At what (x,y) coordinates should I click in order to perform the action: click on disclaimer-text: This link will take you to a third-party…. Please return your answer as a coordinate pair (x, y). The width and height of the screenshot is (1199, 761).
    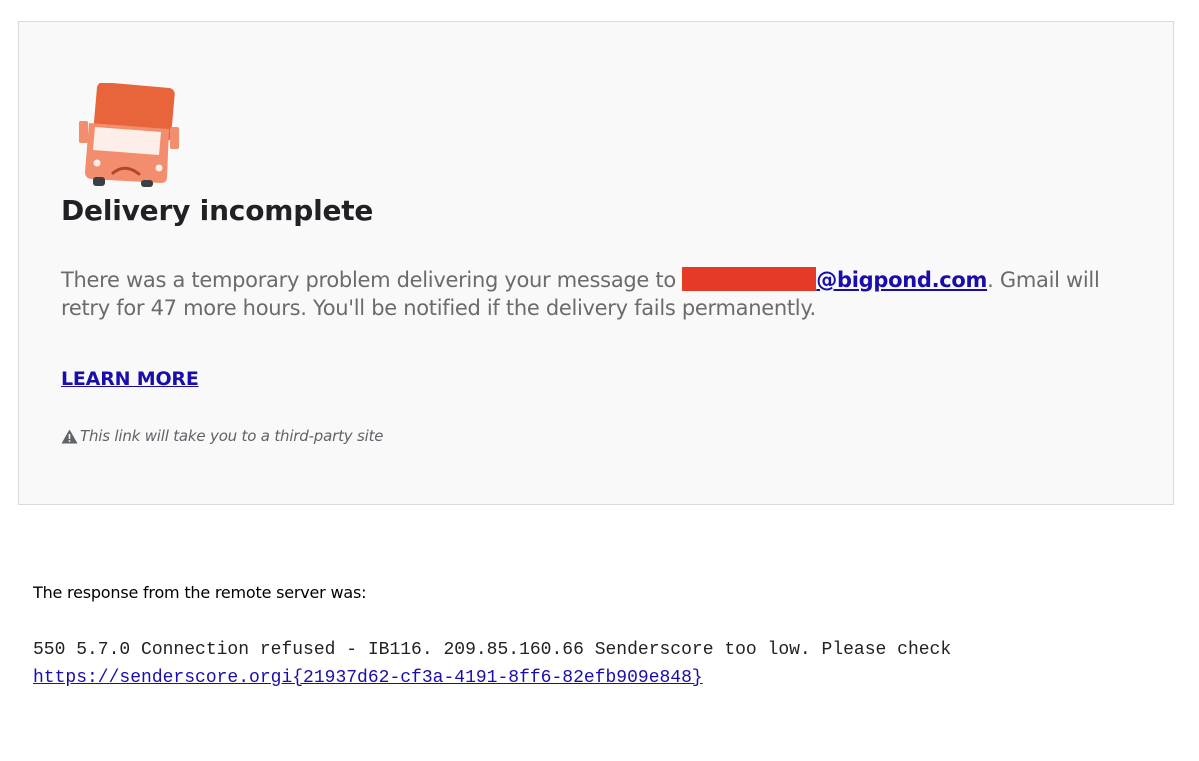
    Looking at the image, I should click on (232, 436).